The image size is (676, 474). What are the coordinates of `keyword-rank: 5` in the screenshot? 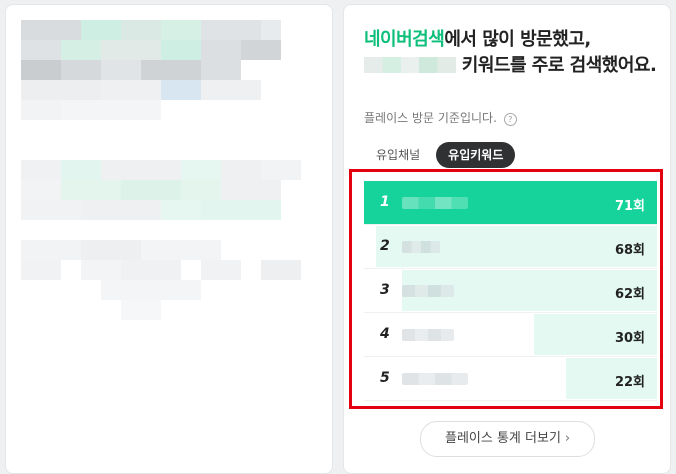 It's located at (385, 378).